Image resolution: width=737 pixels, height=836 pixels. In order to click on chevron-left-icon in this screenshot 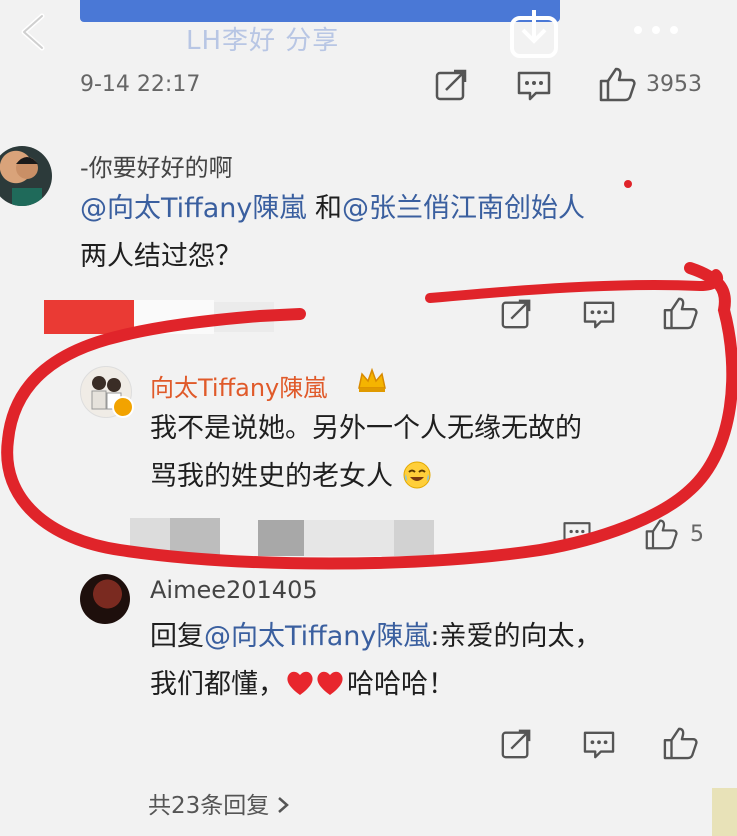, I will do `click(34, 32)`.